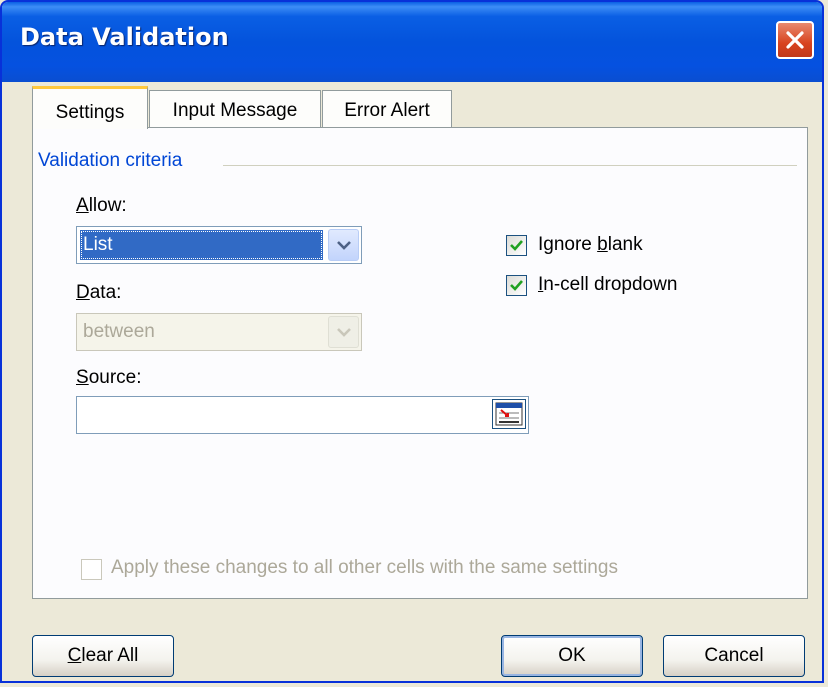 Image resolution: width=828 pixels, height=687 pixels. I want to click on source-input, so click(302, 415).